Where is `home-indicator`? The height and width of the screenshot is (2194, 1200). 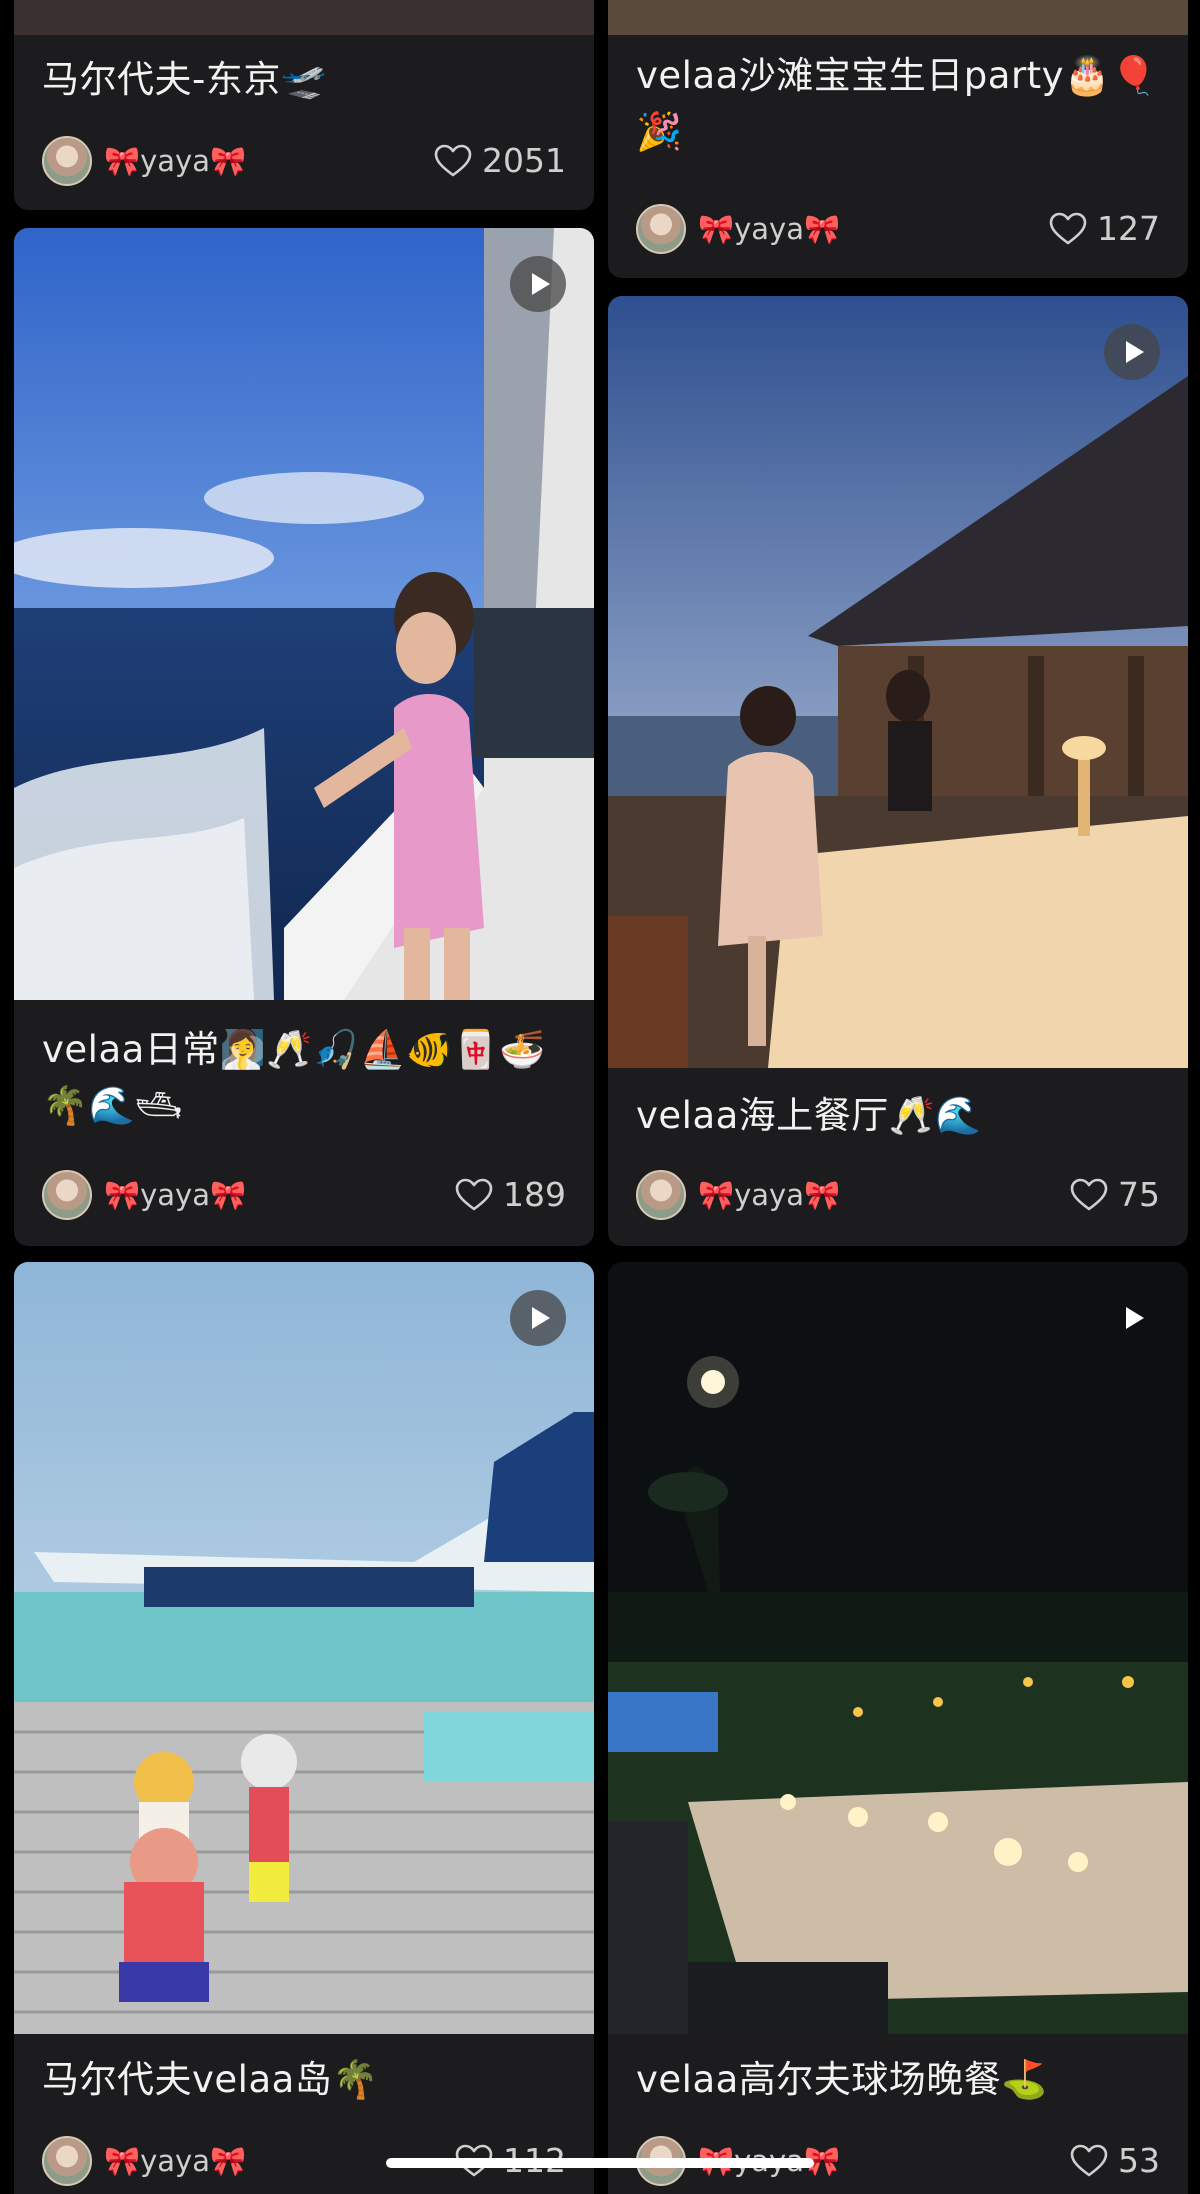 home-indicator is located at coordinates (600, 2163).